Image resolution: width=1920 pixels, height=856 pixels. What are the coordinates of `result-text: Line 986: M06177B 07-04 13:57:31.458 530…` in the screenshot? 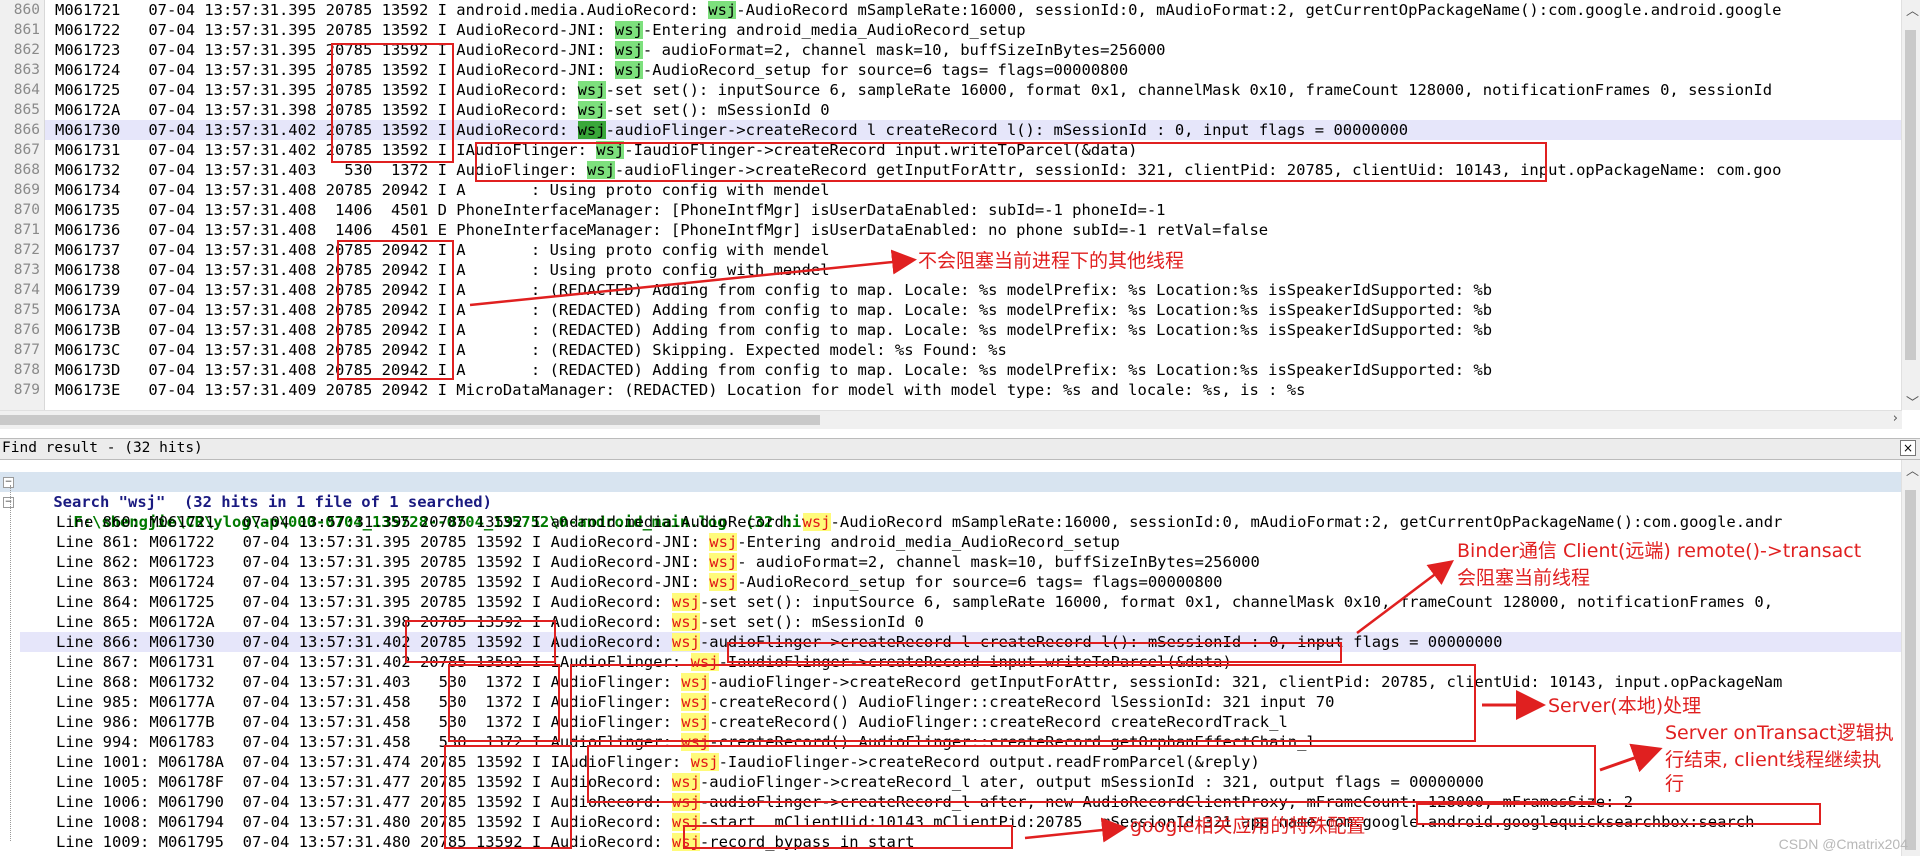 It's located at (369, 722).